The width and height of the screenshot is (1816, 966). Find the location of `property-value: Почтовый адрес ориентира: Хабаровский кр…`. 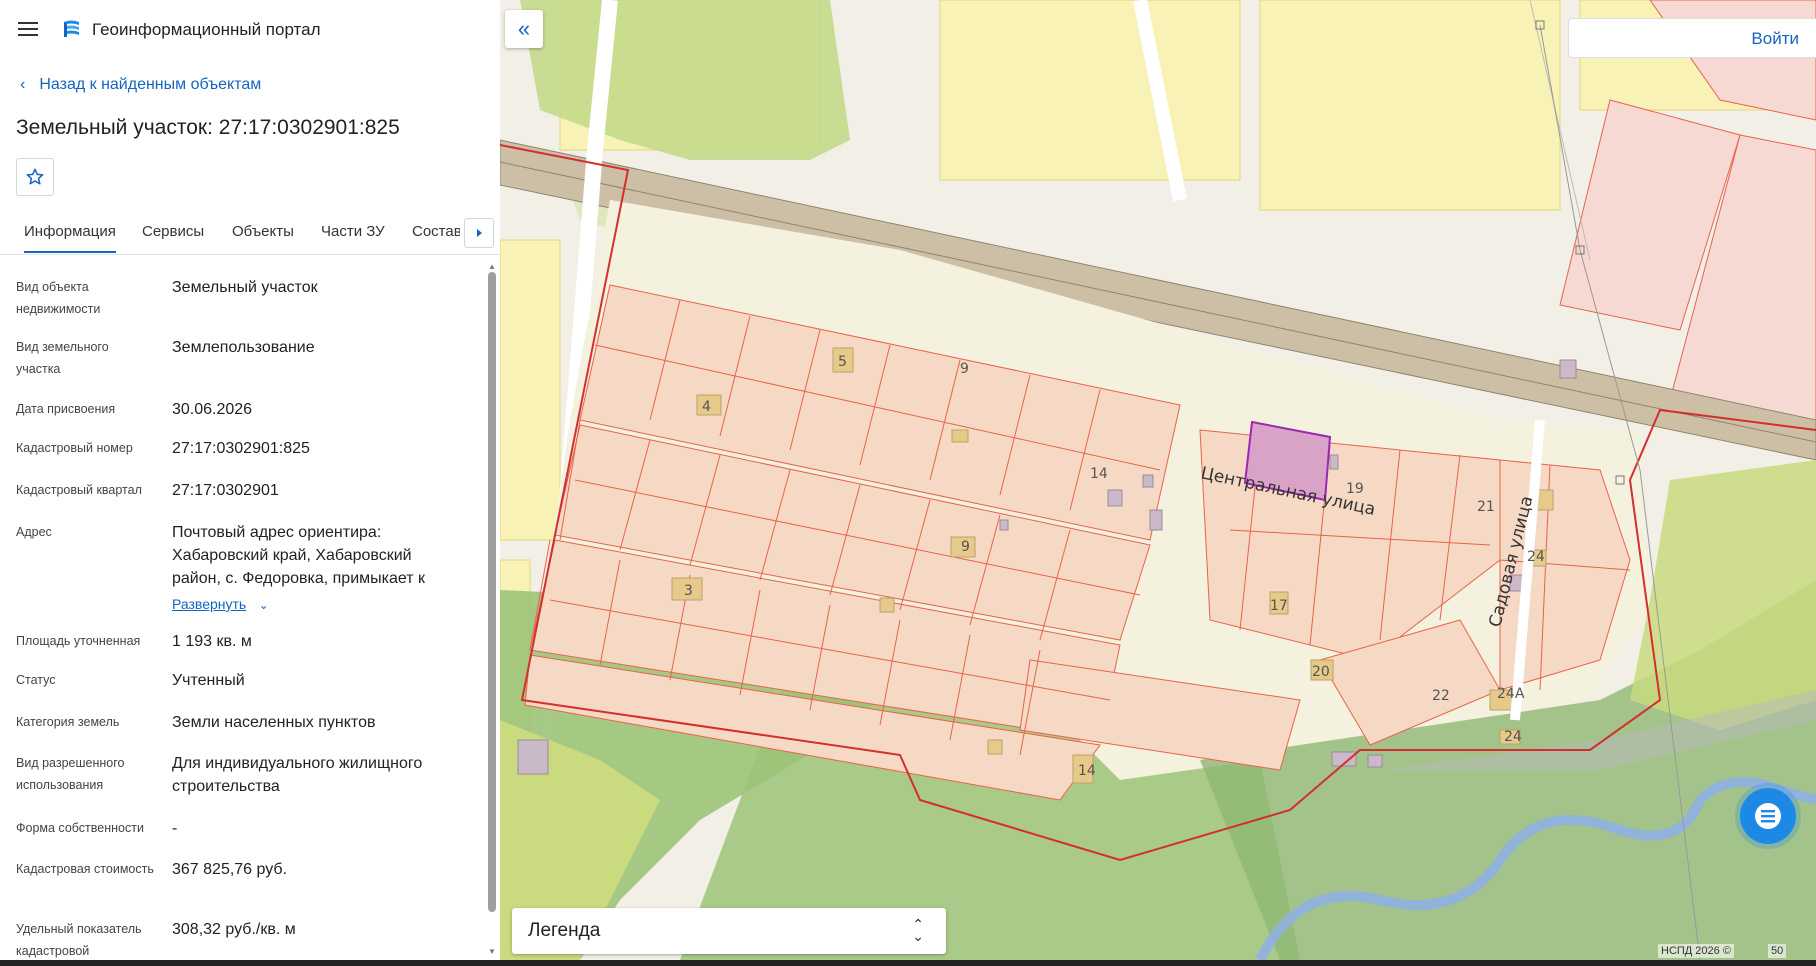

property-value: Почтовый адрес ориентира: Хабаровский кр… is located at coordinates (299, 555).